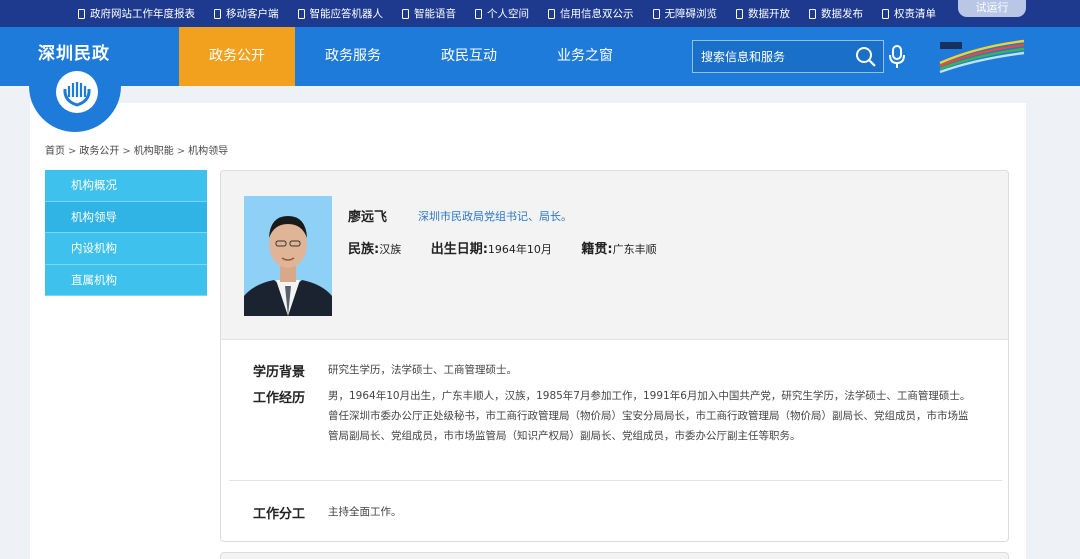 This screenshot has width=1080, height=559. I want to click on utility-link-personal-space: 个人空间, so click(502, 13).